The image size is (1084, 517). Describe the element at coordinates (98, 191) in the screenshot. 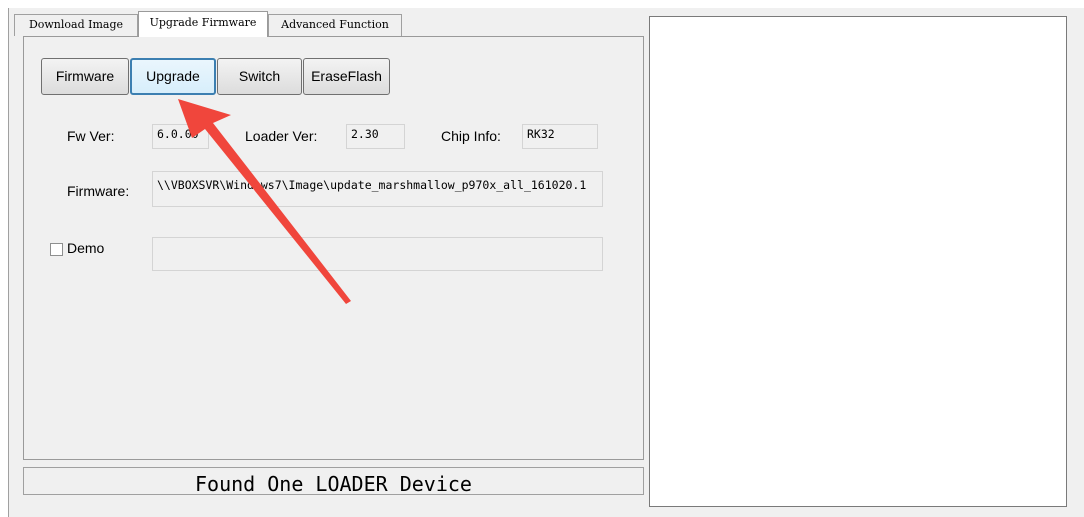

I see `firmware-label: Firmware:` at that location.